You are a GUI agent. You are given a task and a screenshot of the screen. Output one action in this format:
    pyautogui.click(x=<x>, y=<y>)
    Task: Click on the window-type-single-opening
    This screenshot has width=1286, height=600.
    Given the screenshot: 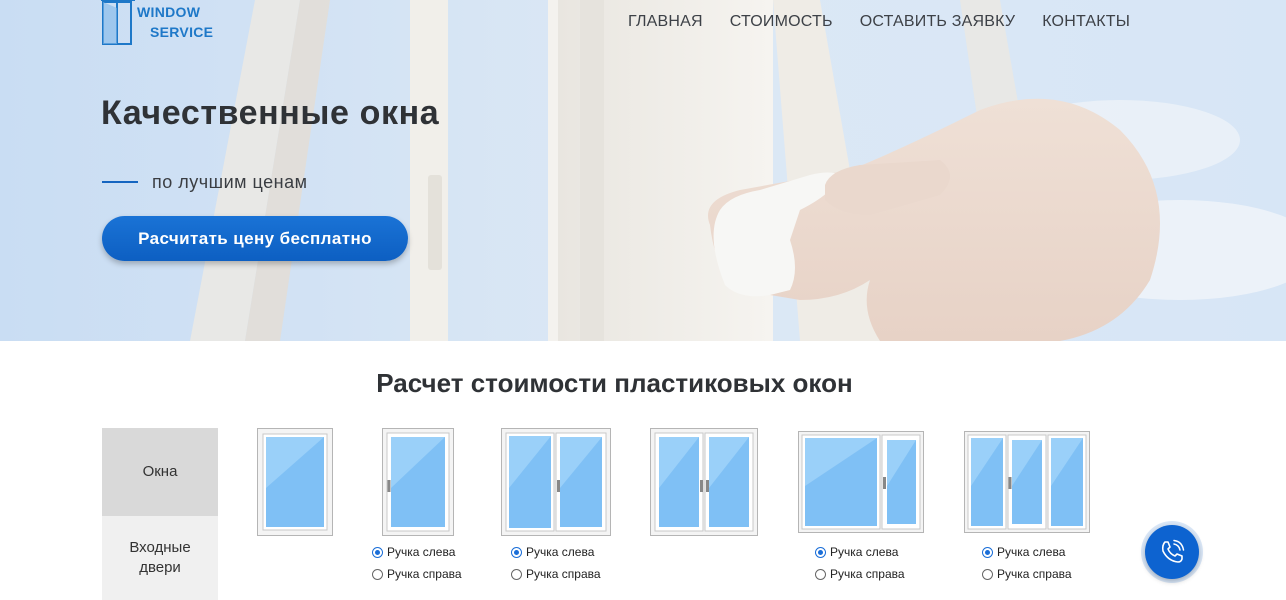 What is the action you would take?
    pyautogui.click(x=418, y=482)
    